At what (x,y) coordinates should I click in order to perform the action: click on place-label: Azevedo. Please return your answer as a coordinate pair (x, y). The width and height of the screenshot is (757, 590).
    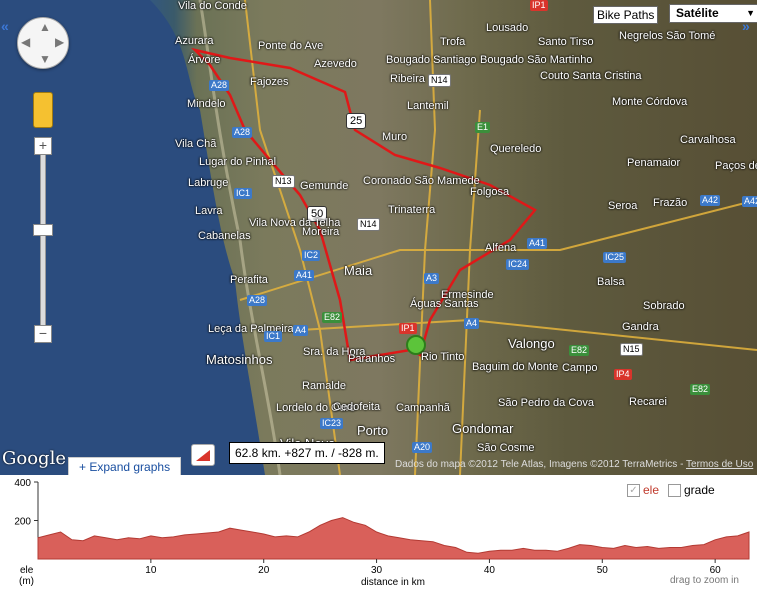
    Looking at the image, I should click on (335, 64).